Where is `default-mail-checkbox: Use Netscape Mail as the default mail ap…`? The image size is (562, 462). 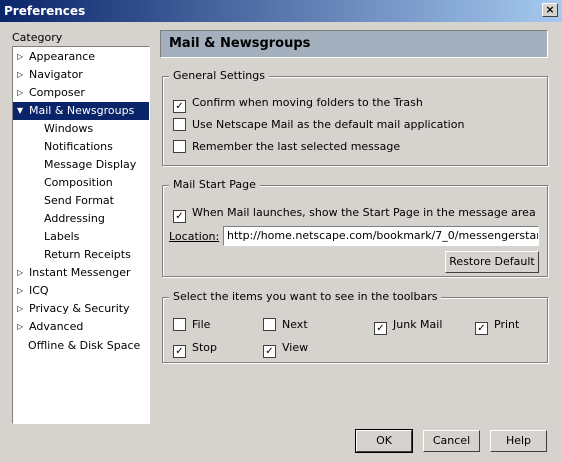 default-mail-checkbox: Use Netscape Mail as the default mail ap… is located at coordinates (318, 125).